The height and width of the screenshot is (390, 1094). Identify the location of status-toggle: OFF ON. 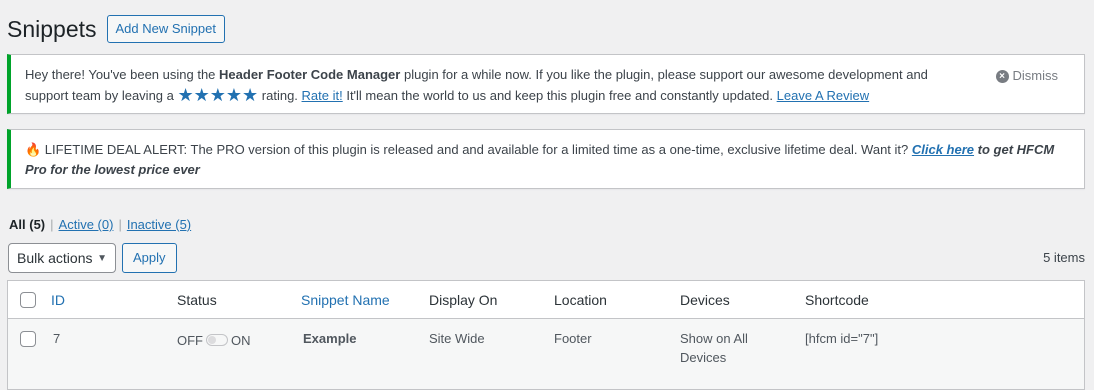
(214, 340).